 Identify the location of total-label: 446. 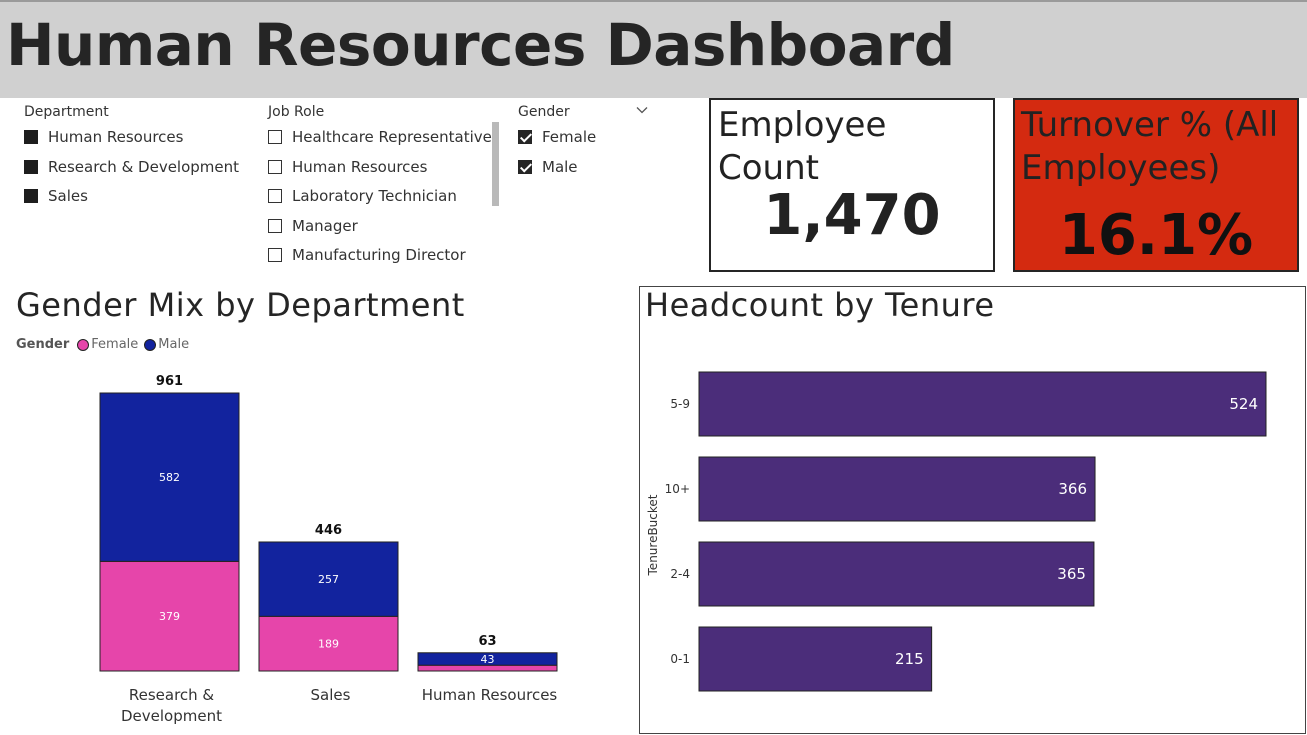
(328, 530).